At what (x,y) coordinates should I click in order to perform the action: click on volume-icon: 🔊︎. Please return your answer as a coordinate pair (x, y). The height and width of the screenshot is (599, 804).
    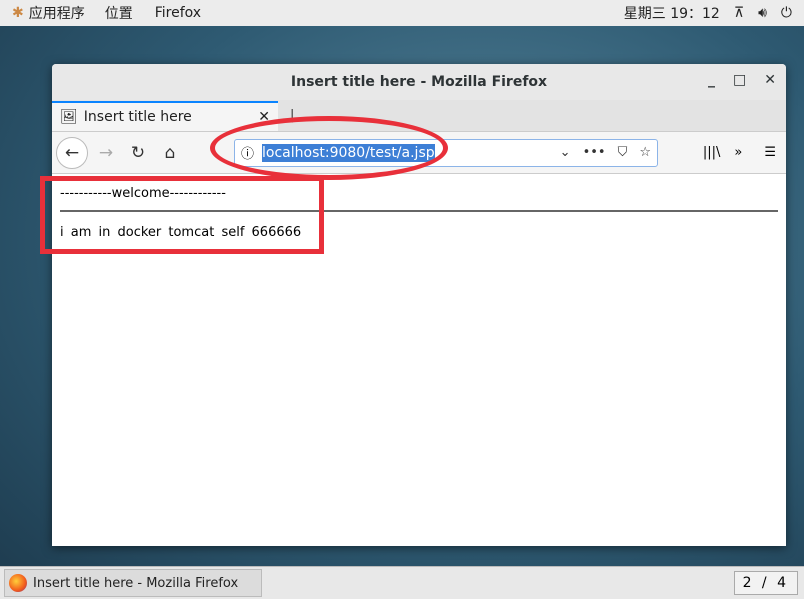
    Looking at the image, I should click on (762, 13).